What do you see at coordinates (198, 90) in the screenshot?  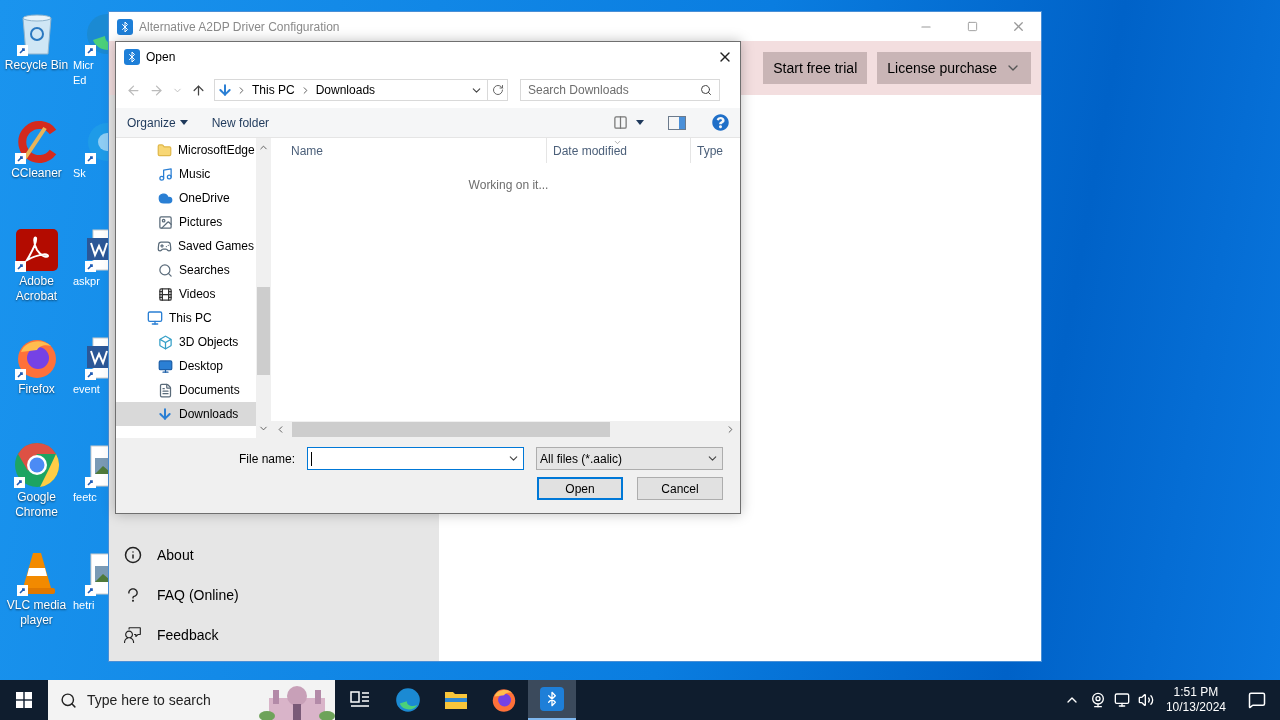 I see `up-icon` at bounding box center [198, 90].